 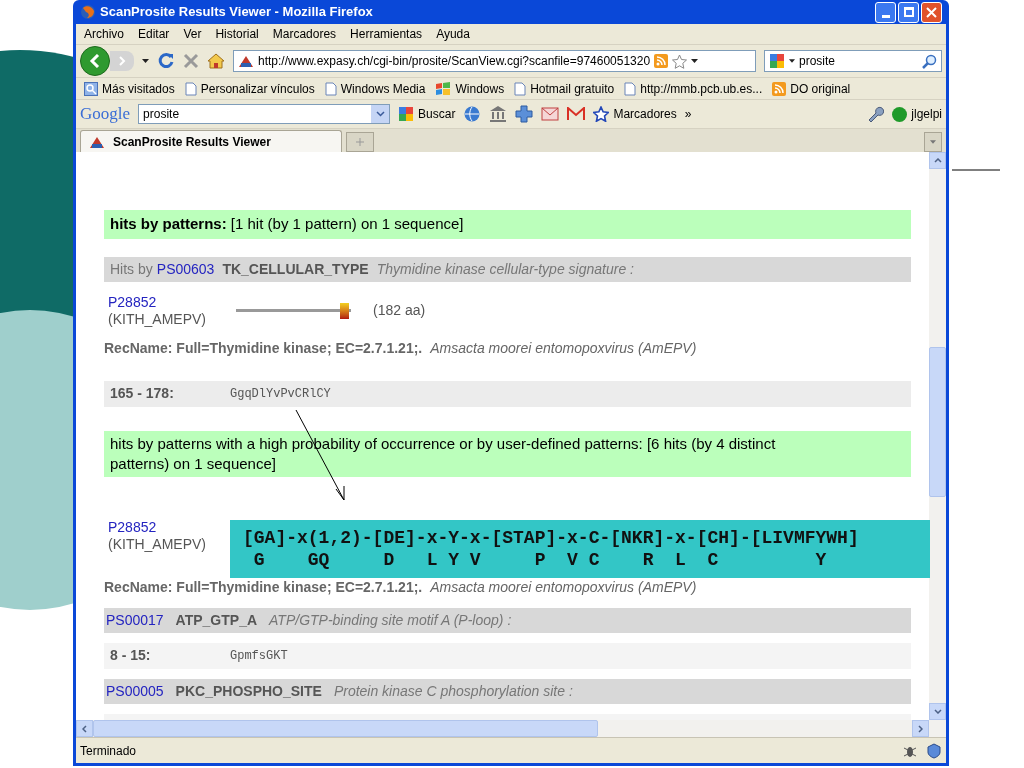 I want to click on user-name: jlgelpi, so click(x=926, y=114).